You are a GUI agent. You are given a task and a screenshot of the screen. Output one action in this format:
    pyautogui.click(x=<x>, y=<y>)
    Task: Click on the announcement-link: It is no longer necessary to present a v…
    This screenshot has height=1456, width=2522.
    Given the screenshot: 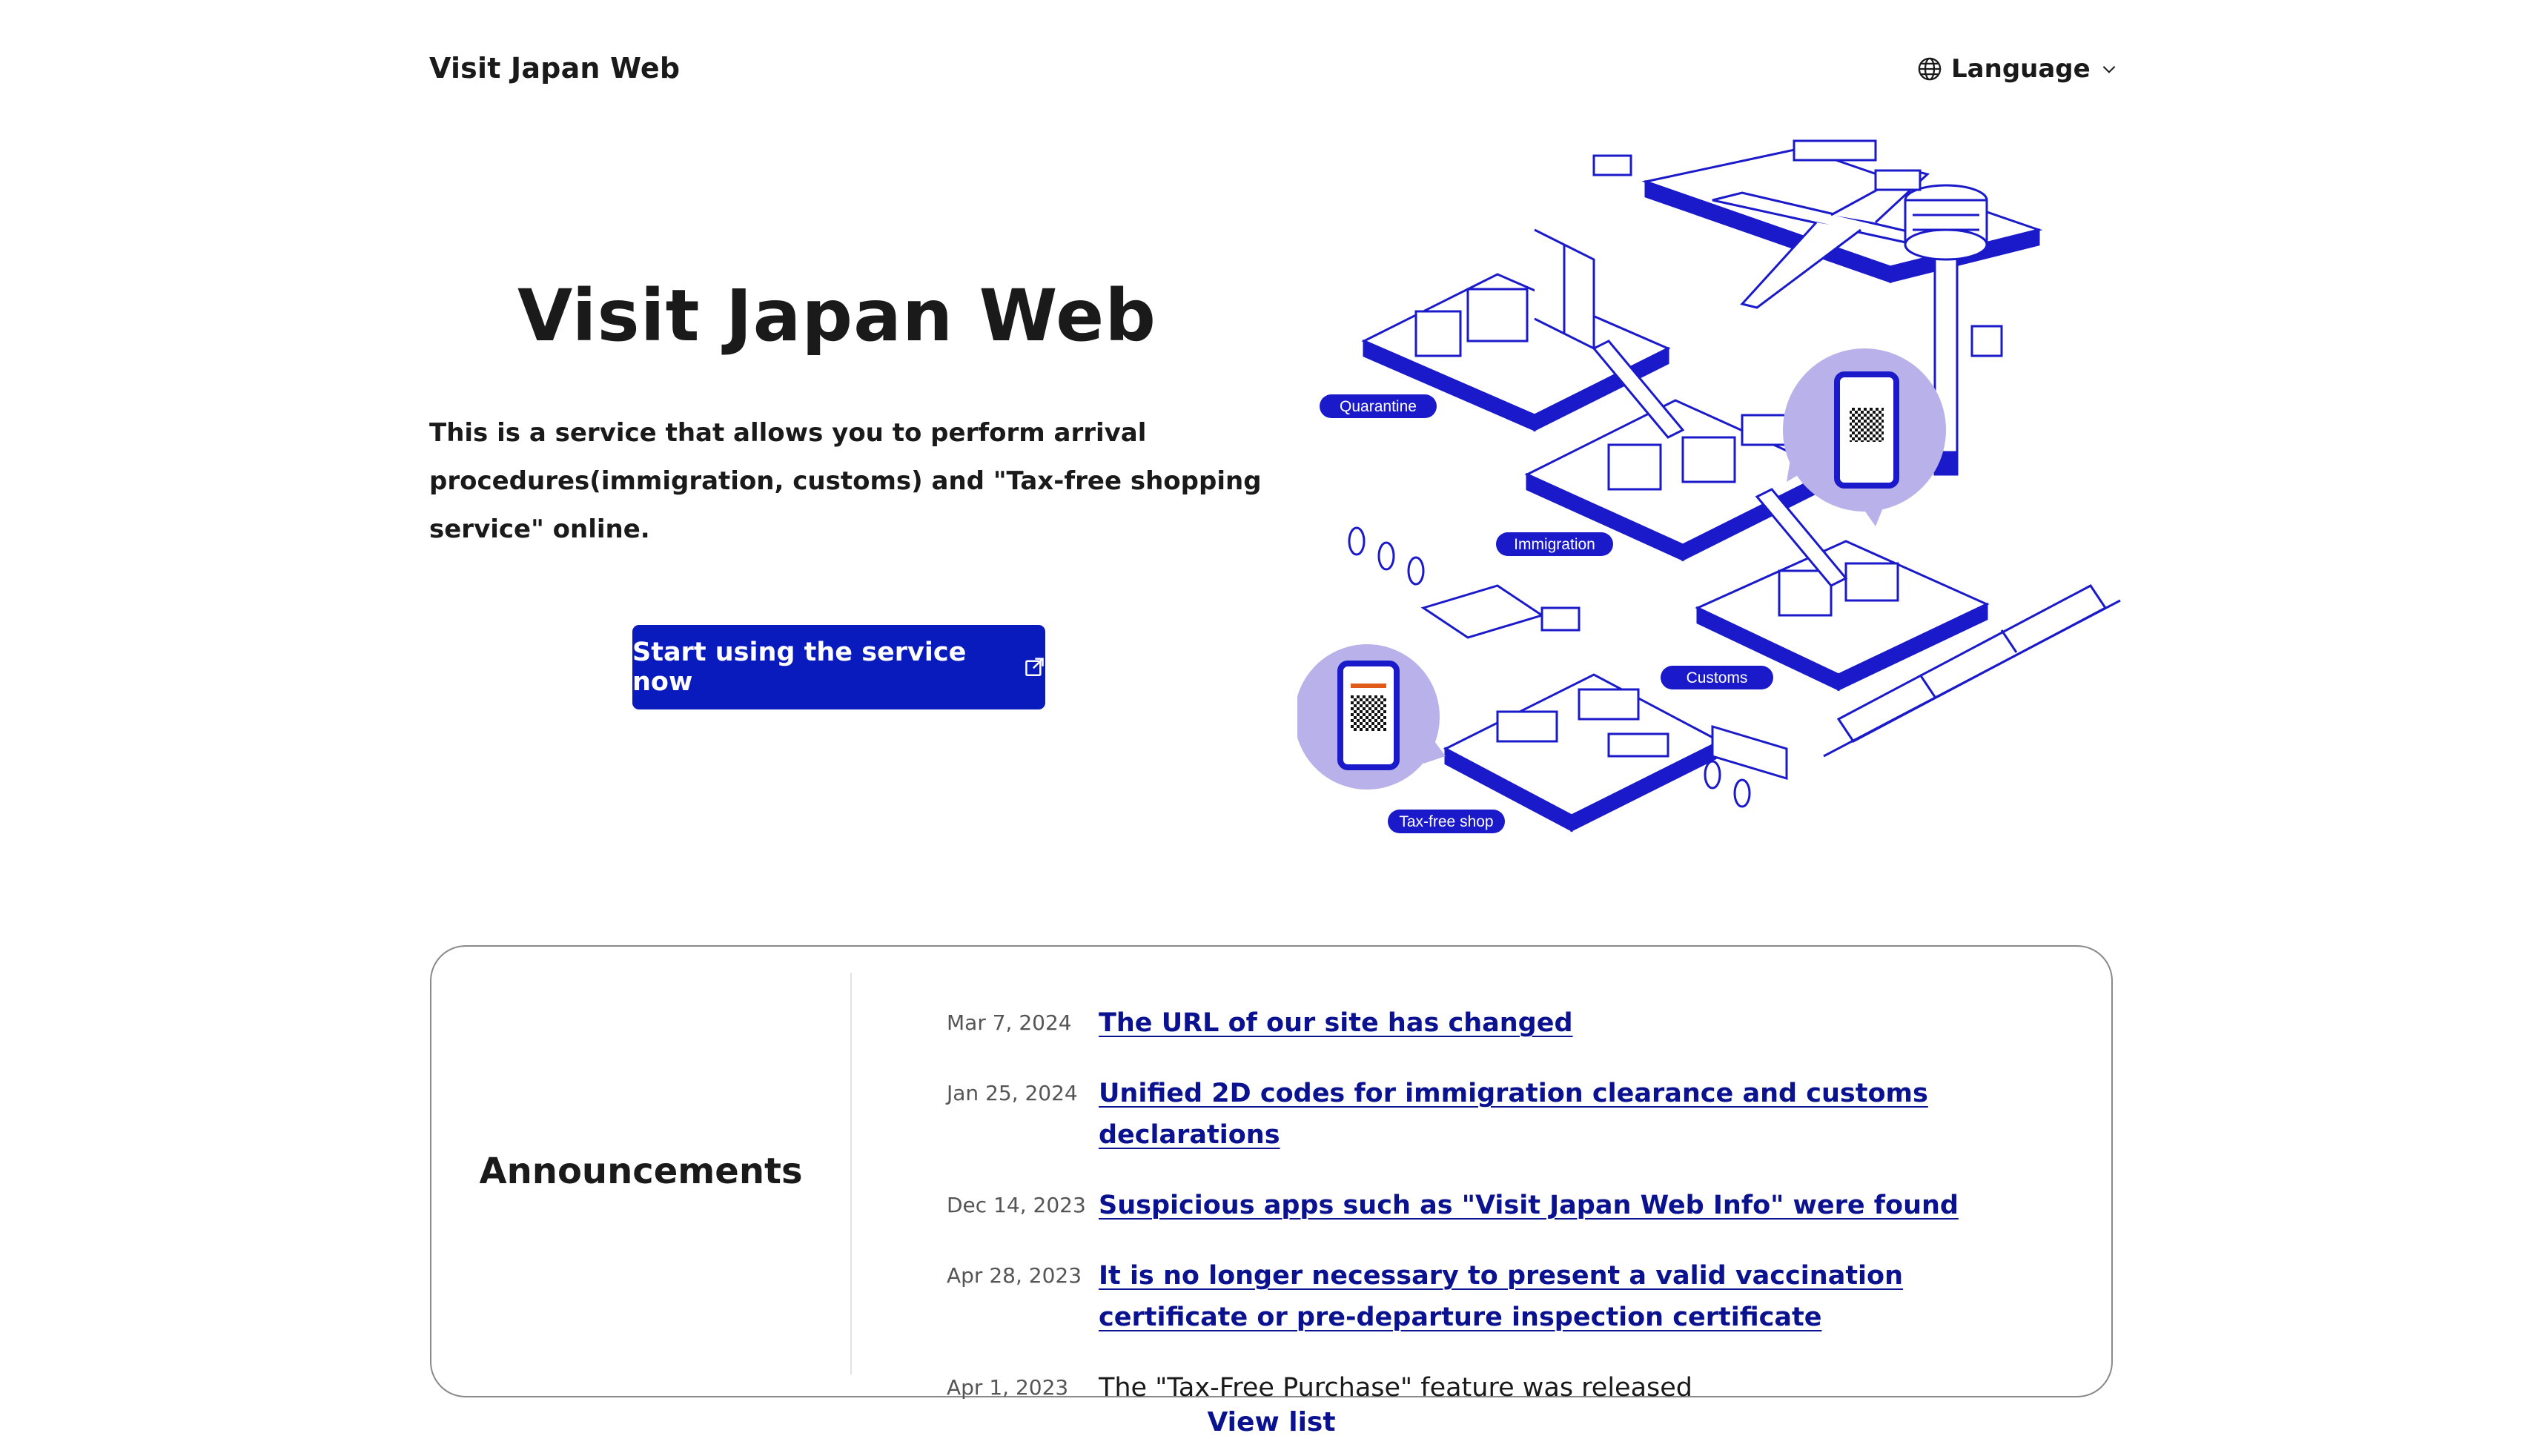 What is the action you would take?
    pyautogui.click(x=1571, y=1296)
    